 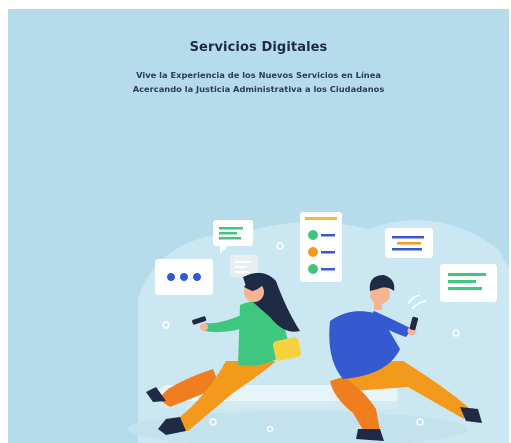 I want to click on message-card-icon, so click(x=409, y=243).